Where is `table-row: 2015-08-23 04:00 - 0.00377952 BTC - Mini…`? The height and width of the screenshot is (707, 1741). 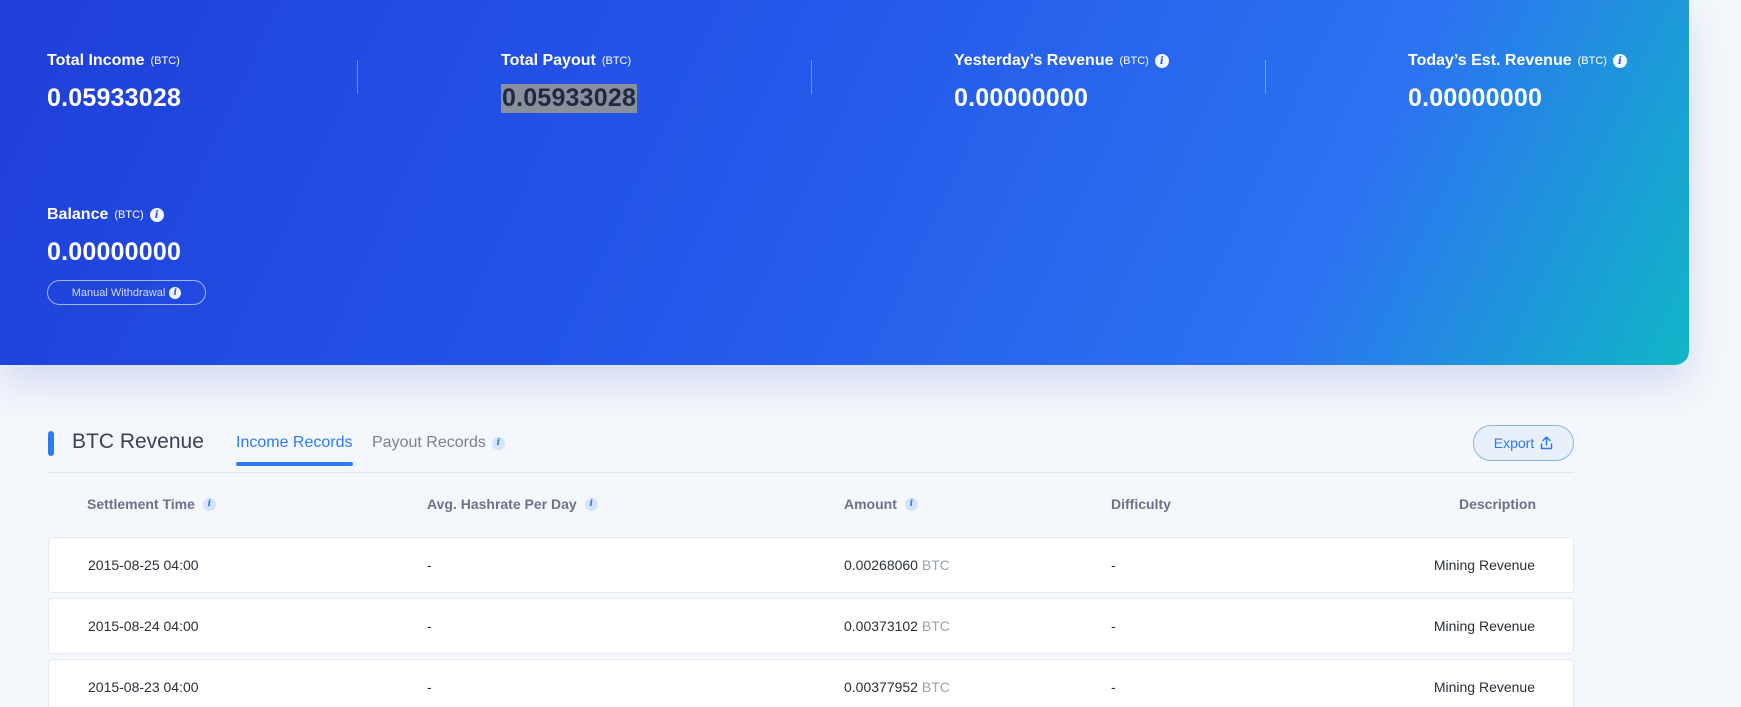 table-row: 2015-08-23 04:00 - 0.00377952 BTC - Mini… is located at coordinates (811, 683).